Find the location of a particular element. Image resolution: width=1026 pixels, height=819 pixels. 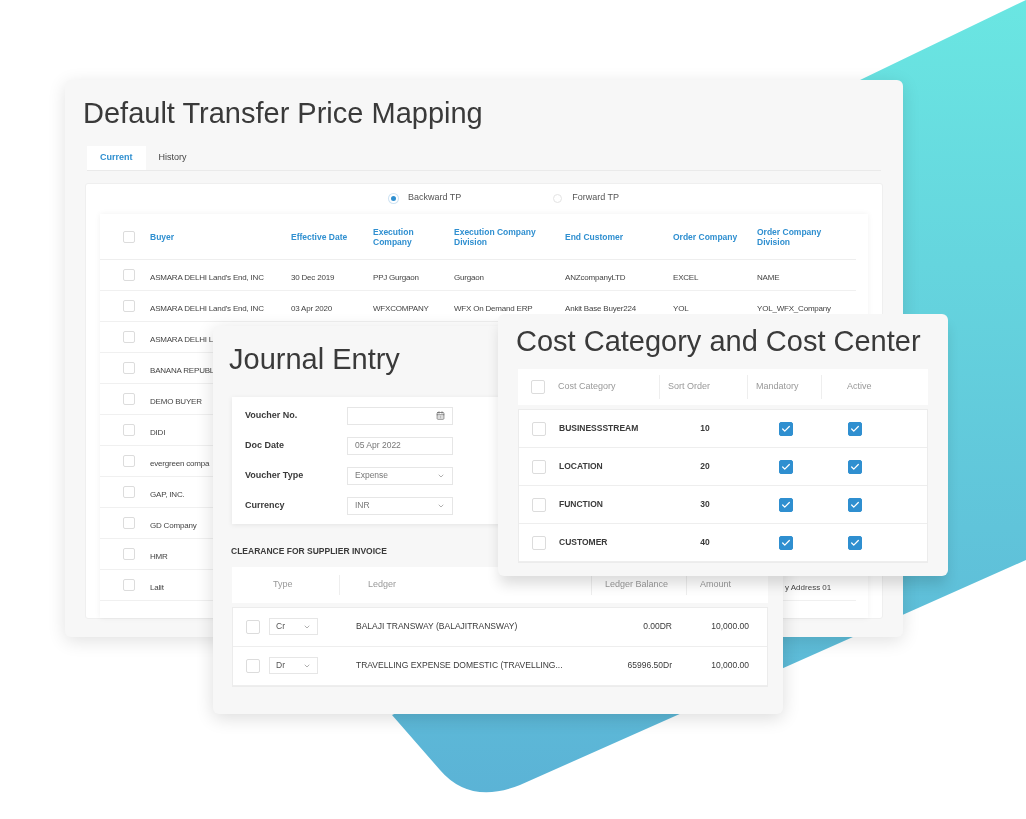

table-cell: DIDI is located at coordinates (158, 432).